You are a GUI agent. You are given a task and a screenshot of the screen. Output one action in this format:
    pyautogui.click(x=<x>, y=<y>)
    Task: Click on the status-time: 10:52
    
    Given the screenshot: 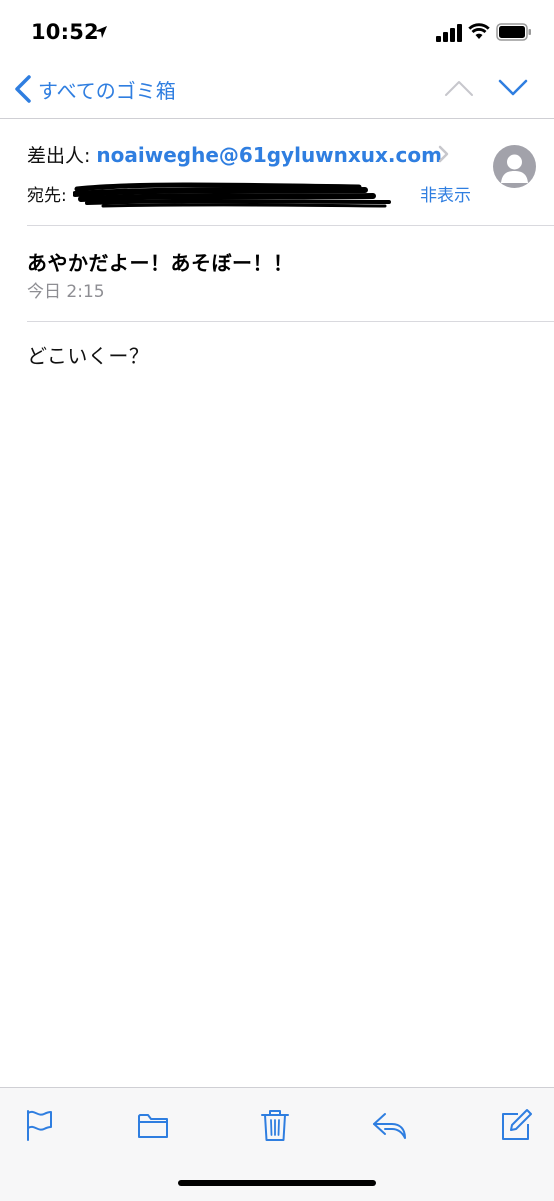 What is the action you would take?
    pyautogui.click(x=65, y=32)
    